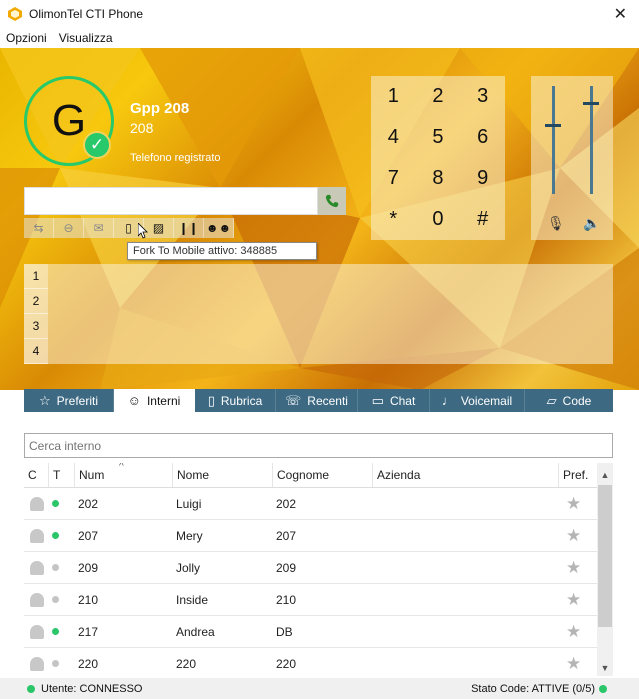 The height and width of the screenshot is (699, 639). Describe the element at coordinates (36, 351) in the screenshot. I see `line-4: 4` at that location.